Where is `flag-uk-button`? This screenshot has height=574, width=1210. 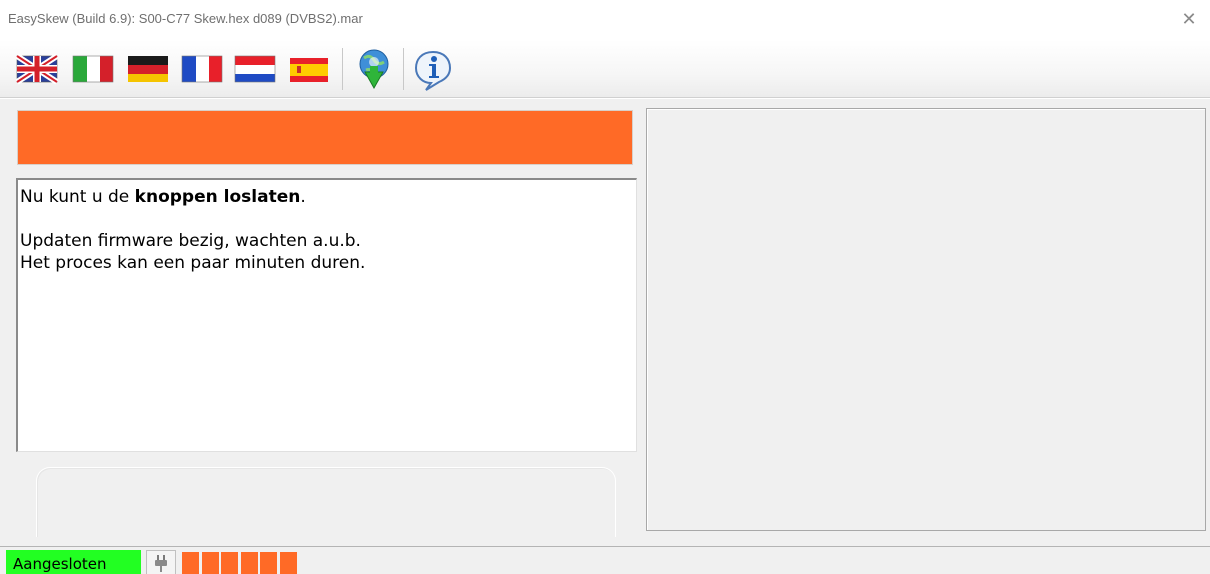 flag-uk-button is located at coordinates (37, 69).